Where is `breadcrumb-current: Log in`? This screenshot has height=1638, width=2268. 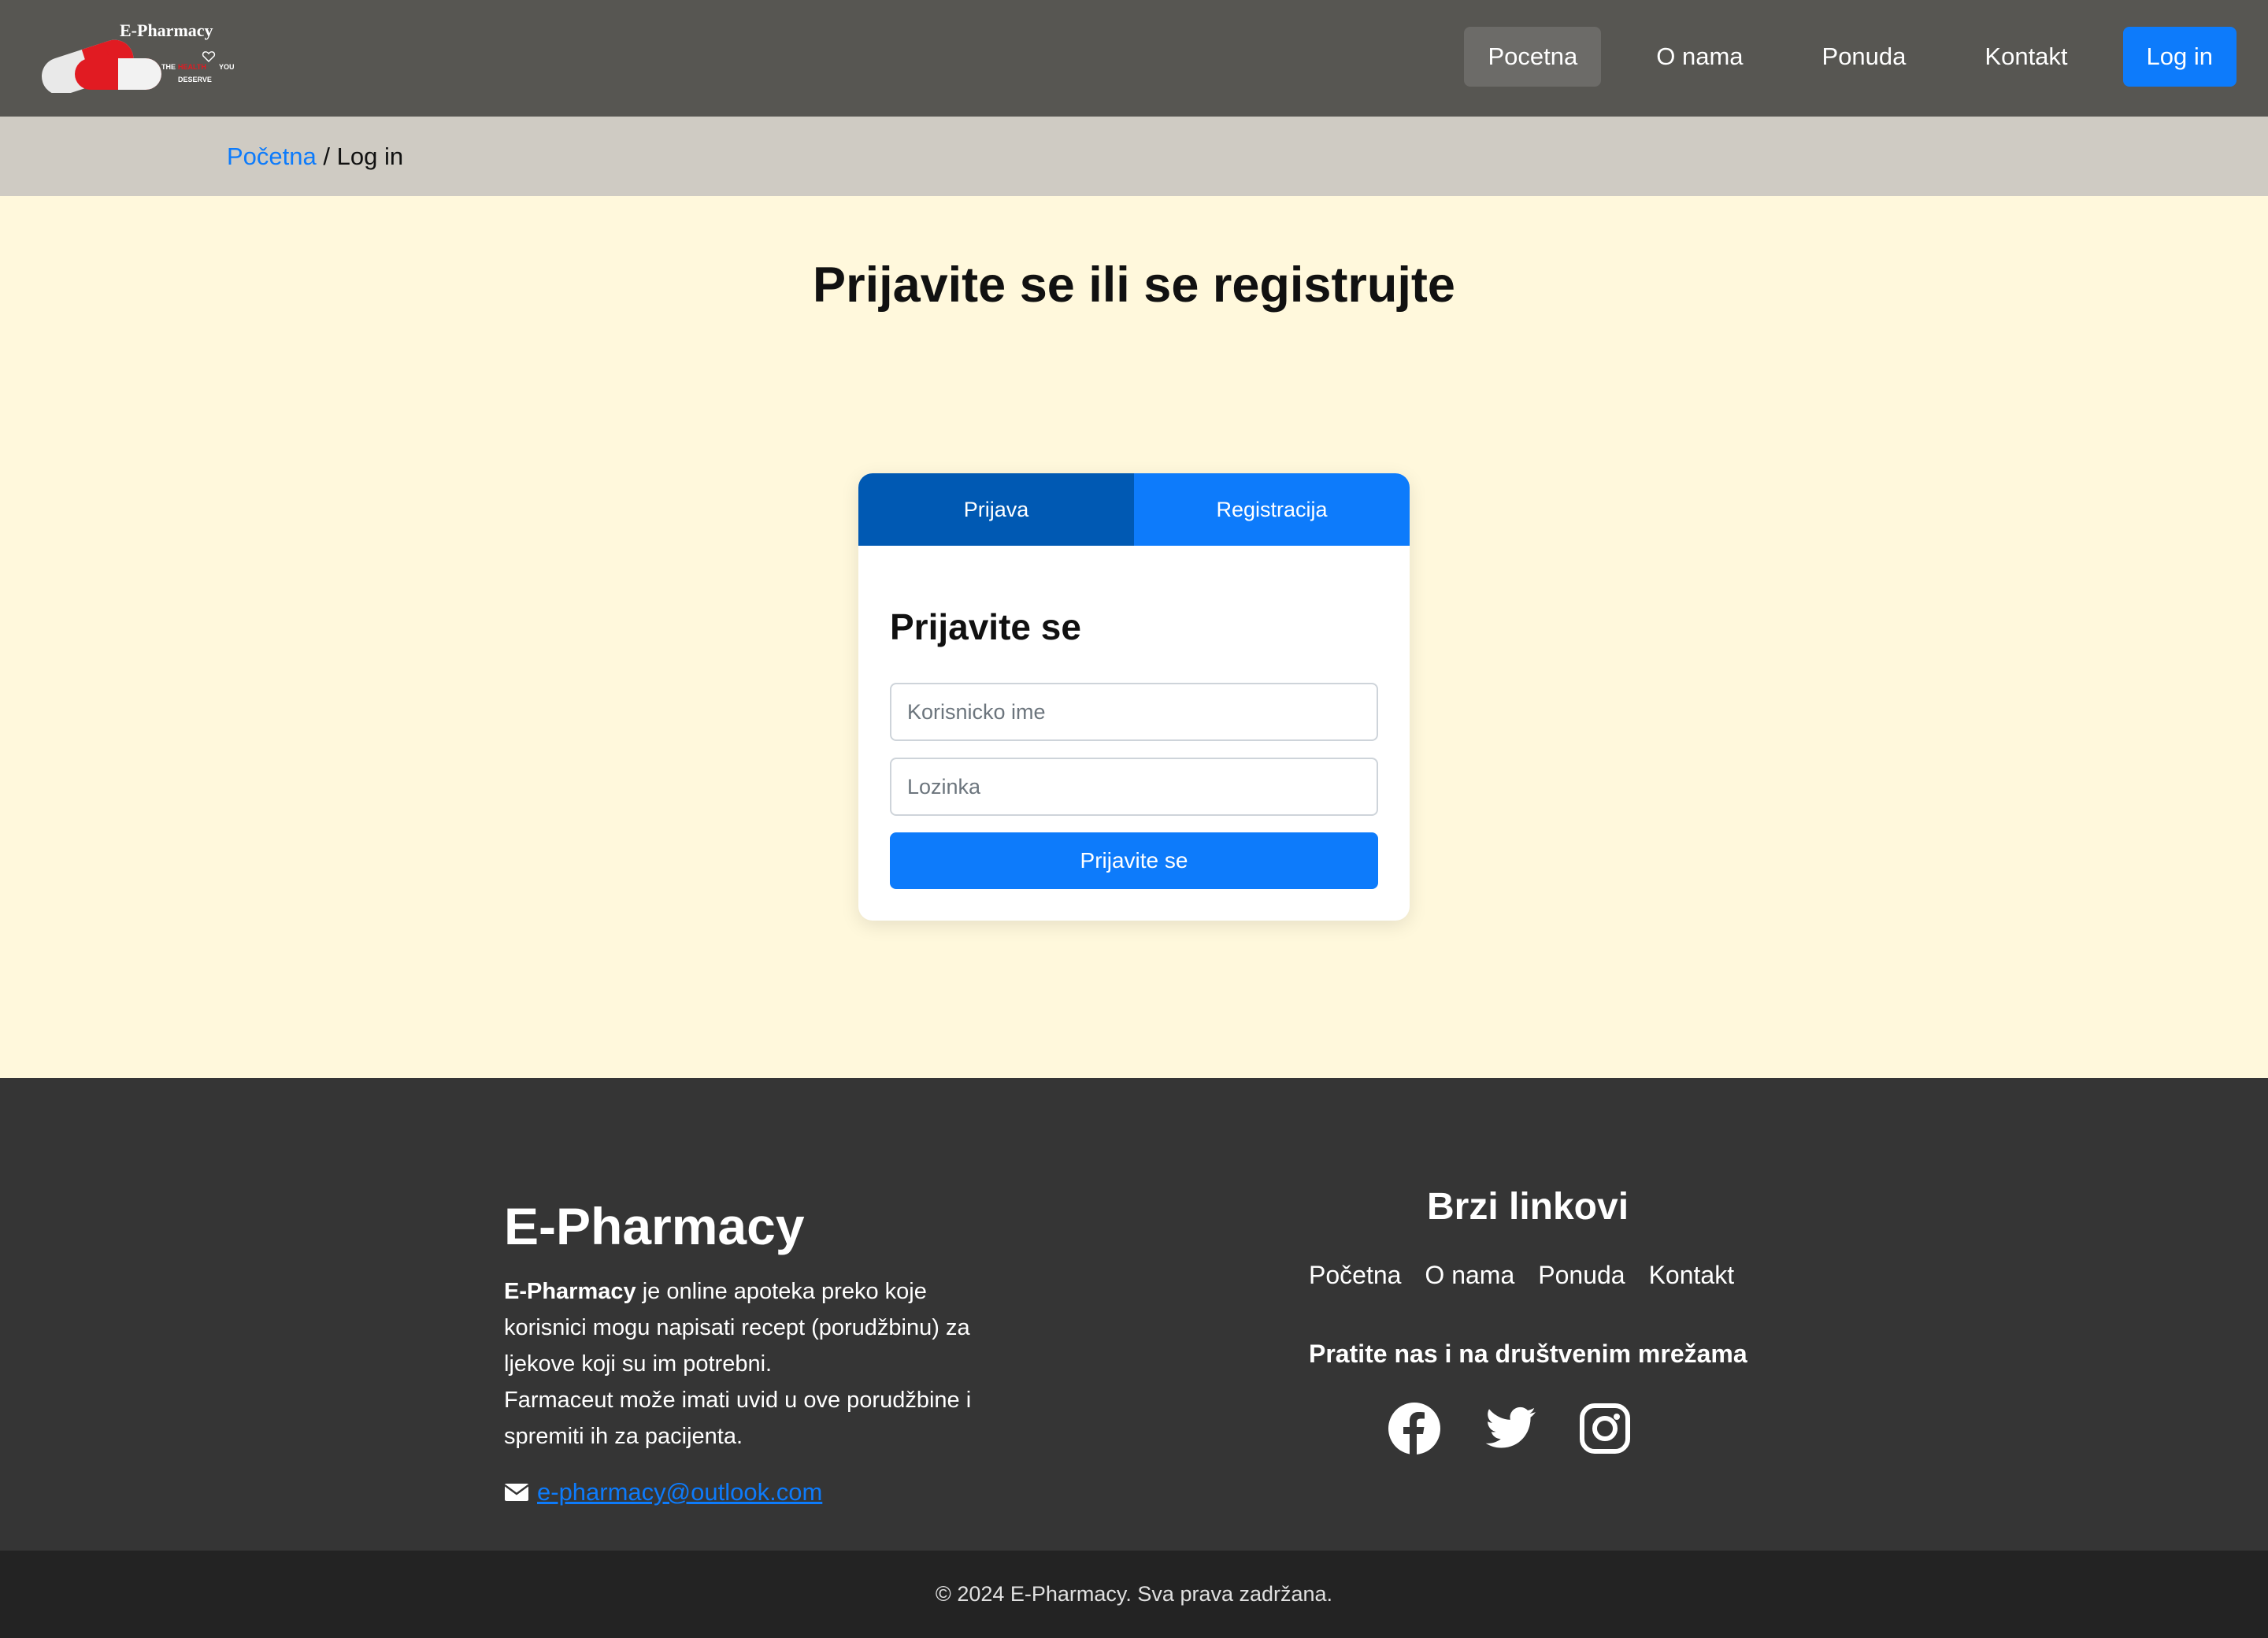
breadcrumb-current: Log in is located at coordinates (370, 156).